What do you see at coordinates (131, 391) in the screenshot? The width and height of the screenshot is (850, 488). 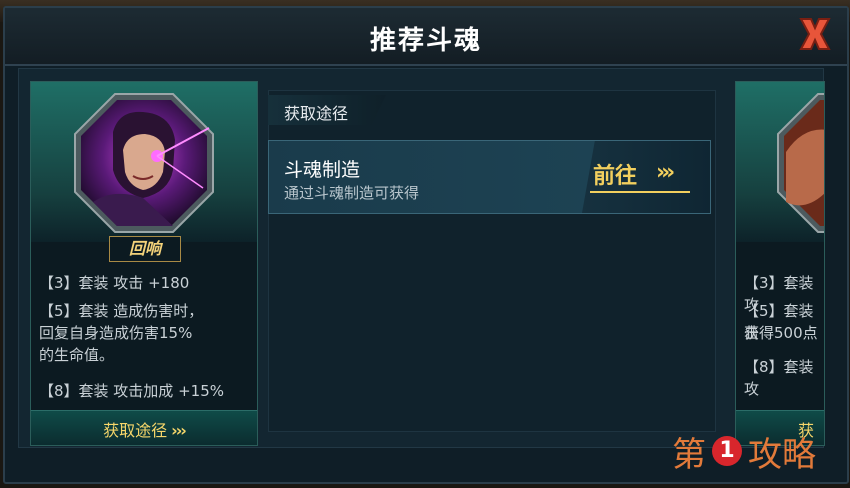 I see `set-effect-8: 【8】套装 攻击加成 +15%` at bounding box center [131, 391].